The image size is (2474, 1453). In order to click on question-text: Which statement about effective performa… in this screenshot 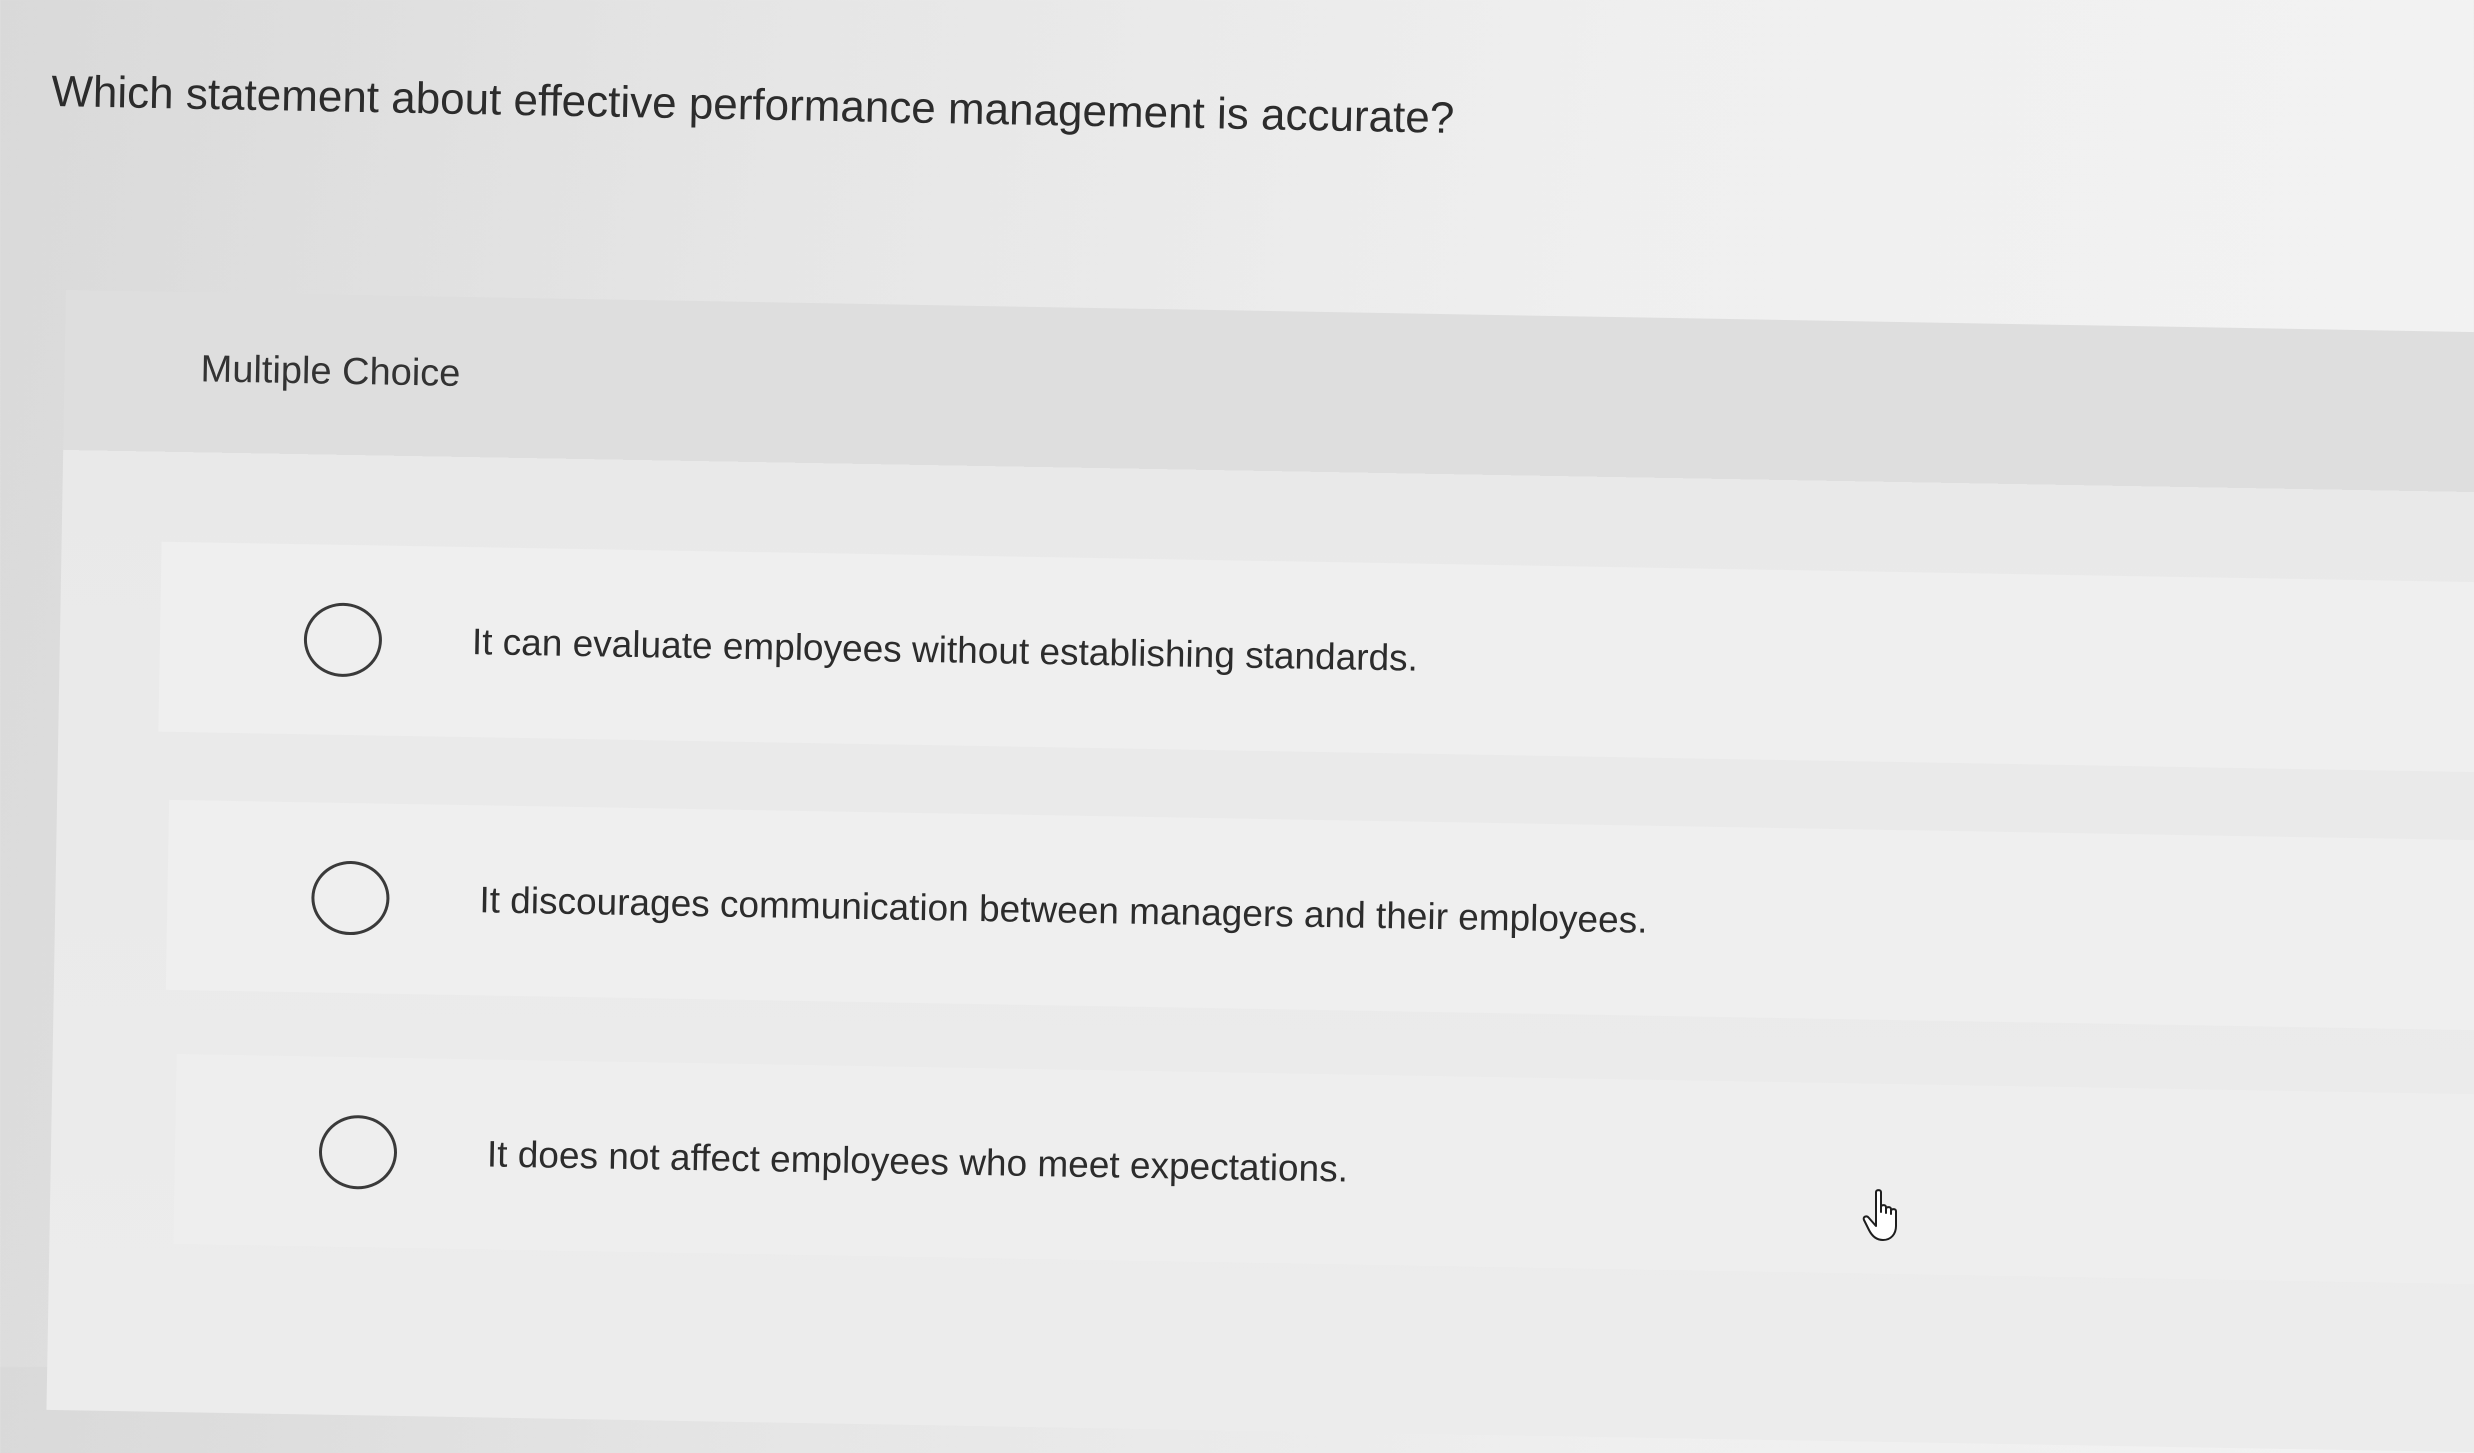, I will do `click(752, 104)`.